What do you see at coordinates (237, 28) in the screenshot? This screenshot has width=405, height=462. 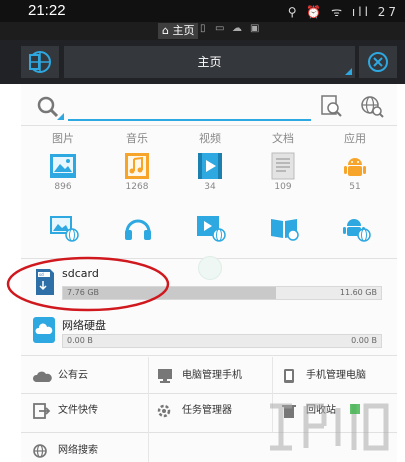 I see `cloud-tab-icon: ☁` at bounding box center [237, 28].